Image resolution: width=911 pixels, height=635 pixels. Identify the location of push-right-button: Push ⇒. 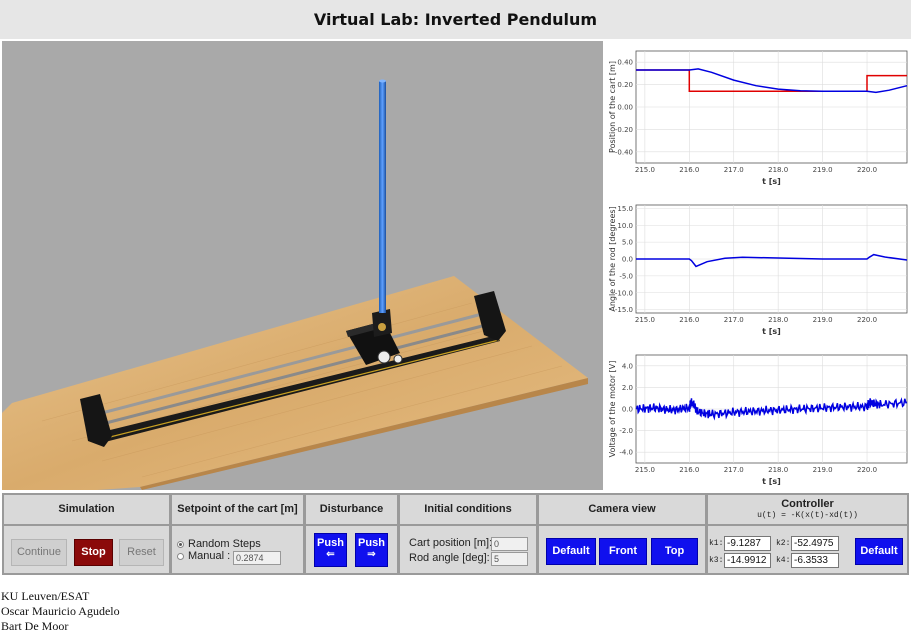
(371, 550).